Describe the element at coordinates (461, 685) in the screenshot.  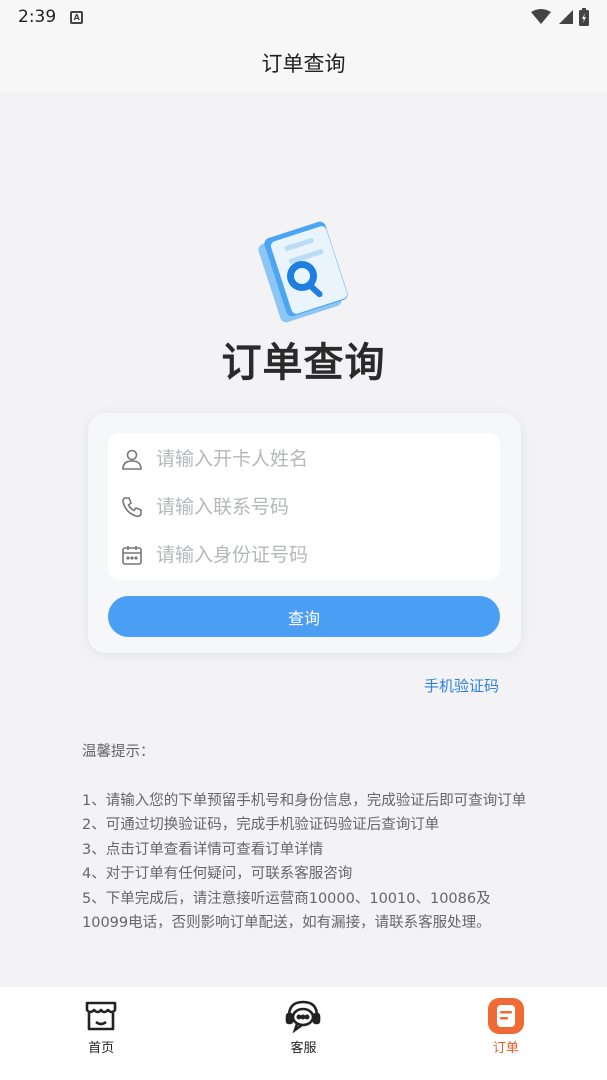
I see `sms-code-link: 手机验证码` at that location.